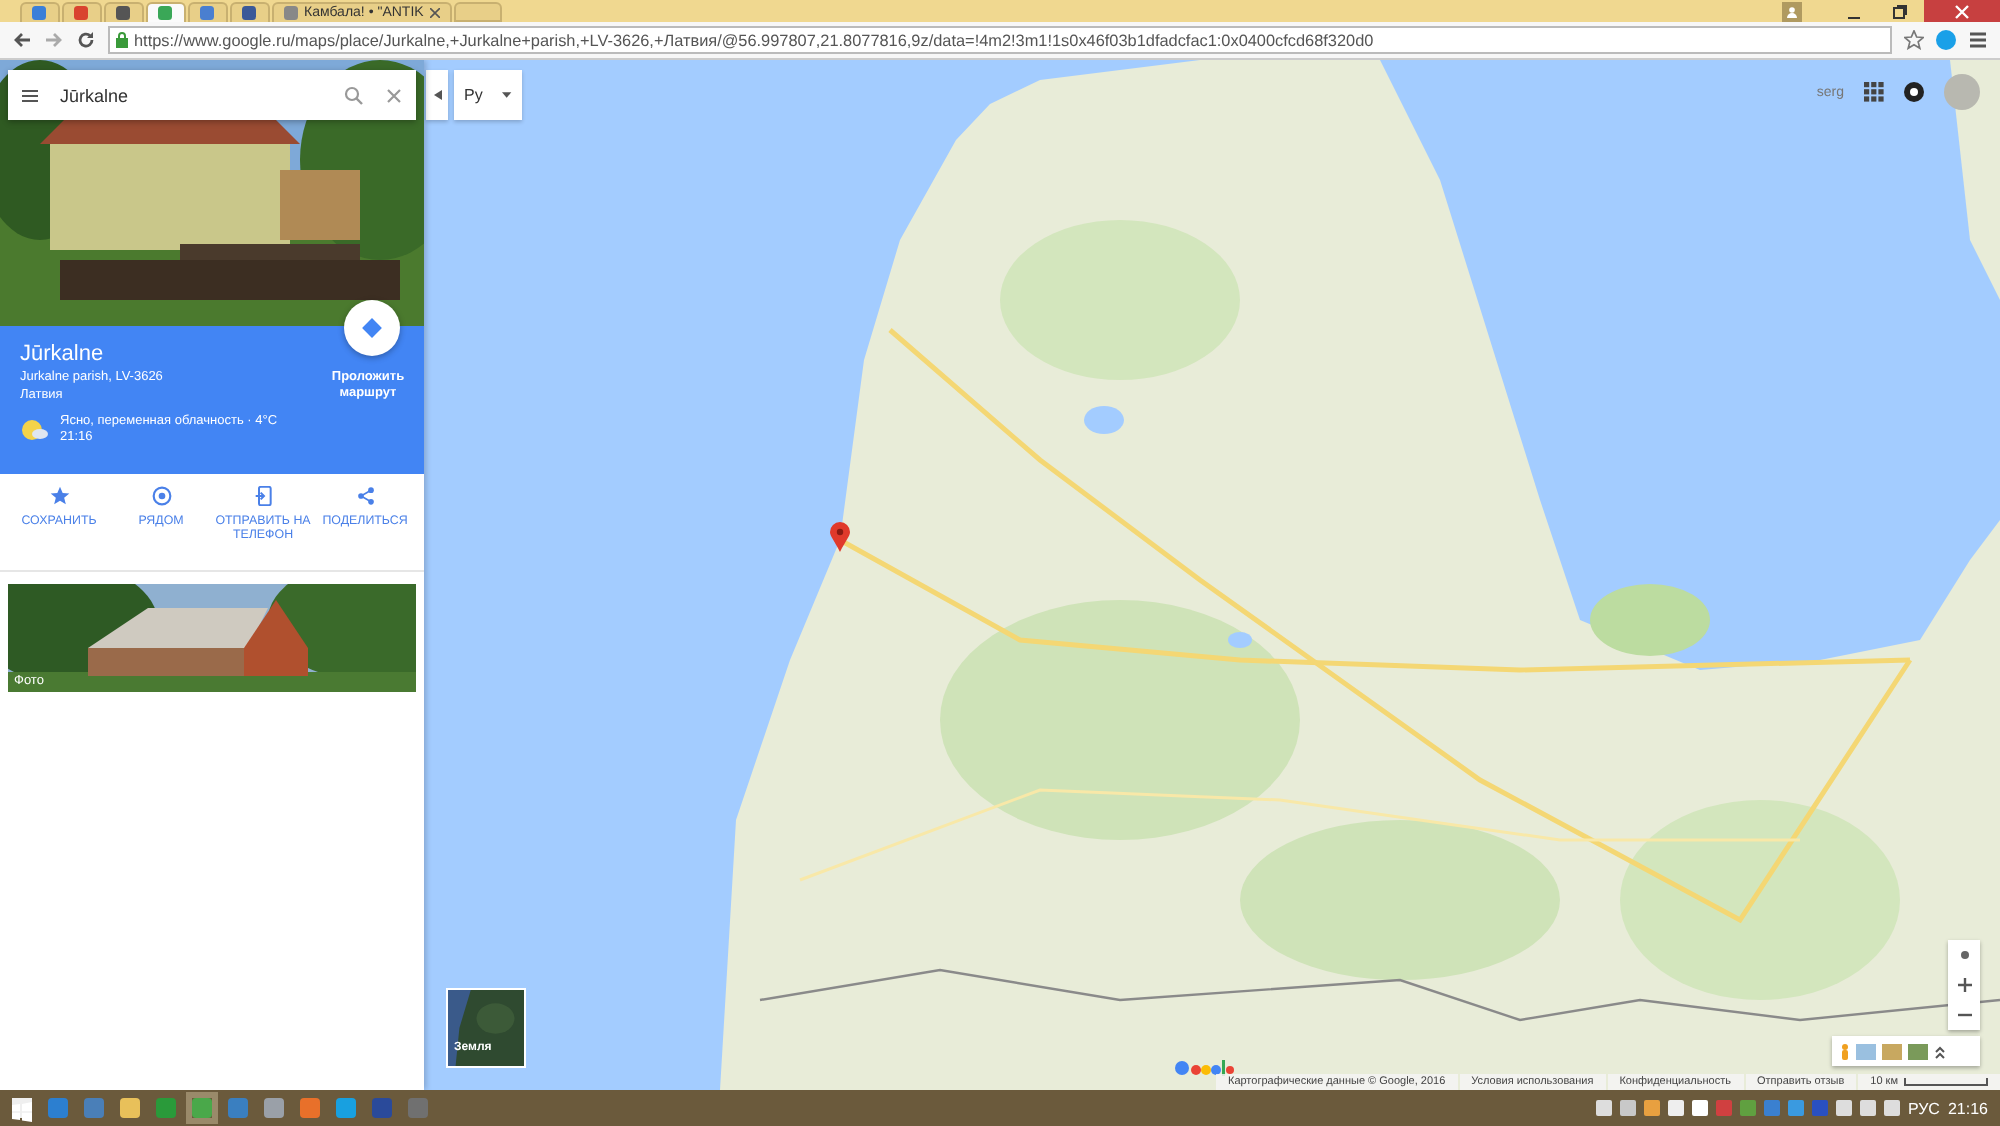 This screenshot has height=1126, width=2000. What do you see at coordinates (122, 40) in the screenshot?
I see `lock-icon` at bounding box center [122, 40].